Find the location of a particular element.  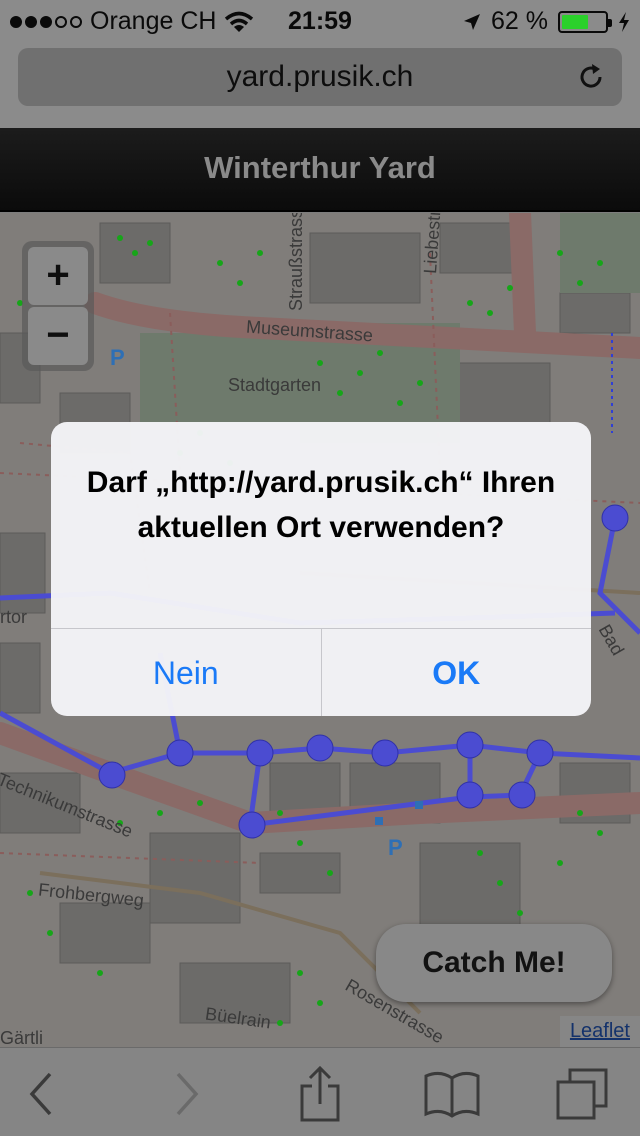

status-bar: Orange CH 21:59 62 % is located at coordinates (320, 20).